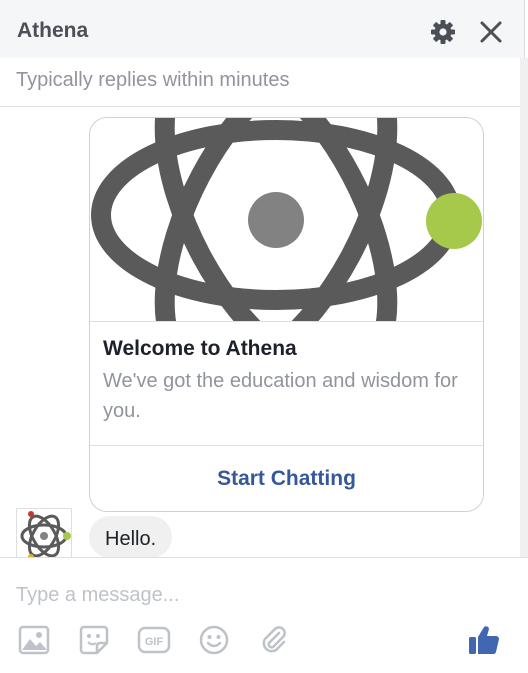 This screenshot has width=528, height=673. Describe the element at coordinates (484, 640) in the screenshot. I see `thumbs-up-icon` at that location.